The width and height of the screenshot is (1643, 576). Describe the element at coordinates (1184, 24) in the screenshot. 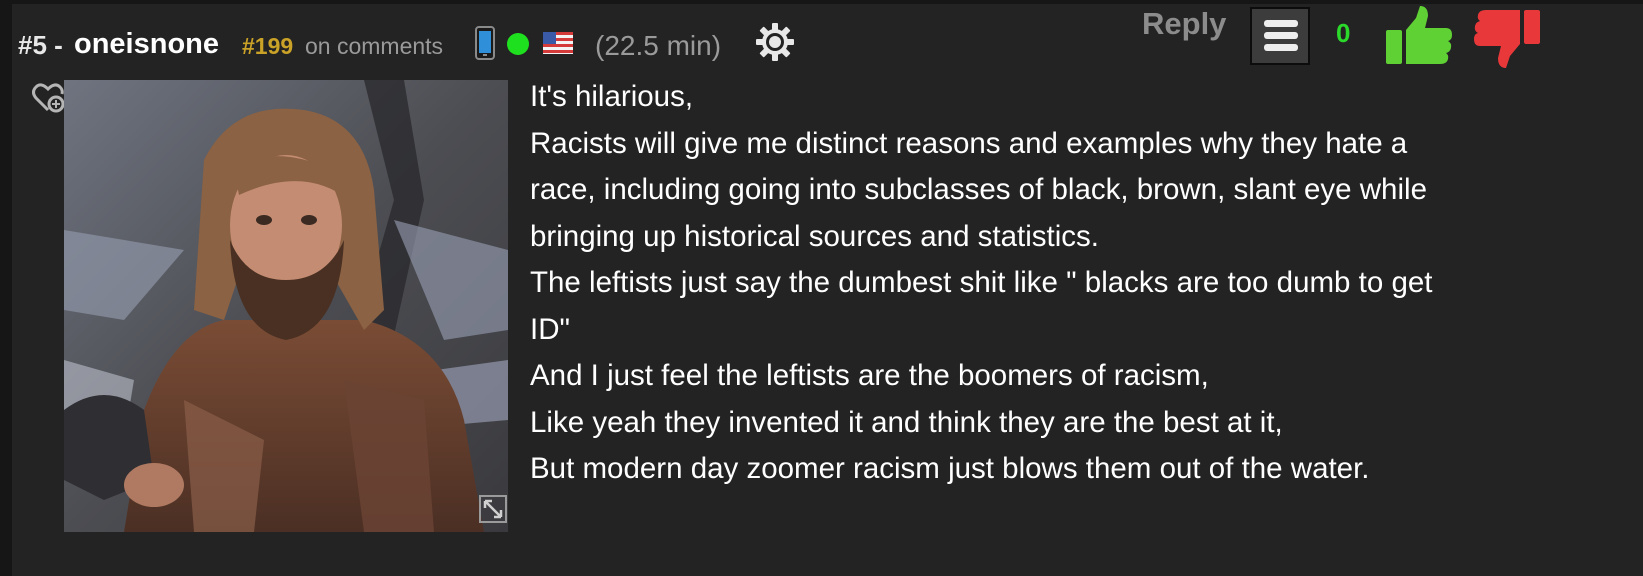

I see `reply-button: Reply` at that location.